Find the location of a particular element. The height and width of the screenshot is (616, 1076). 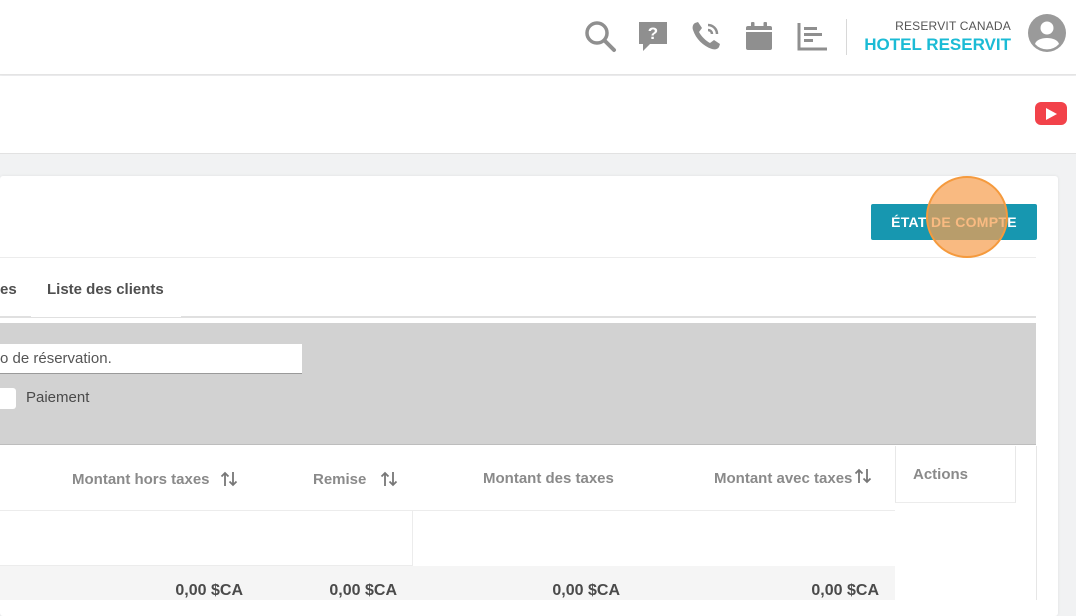

help-icon: ? is located at coordinates (653, 36).